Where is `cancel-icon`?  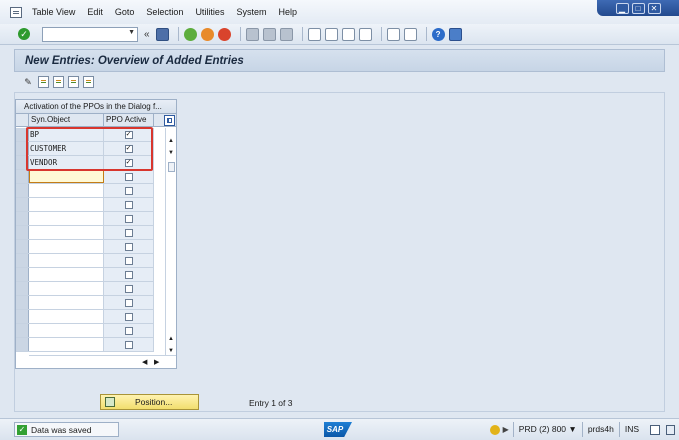 cancel-icon is located at coordinates (224, 34).